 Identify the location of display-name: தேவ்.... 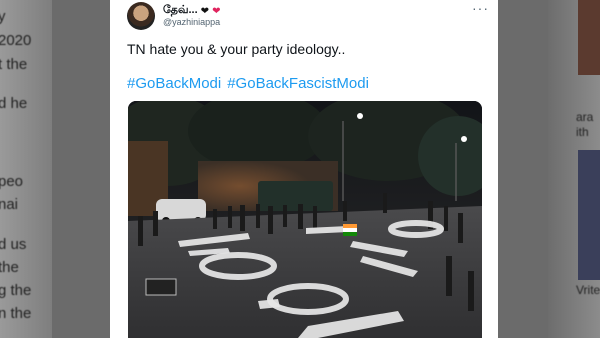
(180, 11).